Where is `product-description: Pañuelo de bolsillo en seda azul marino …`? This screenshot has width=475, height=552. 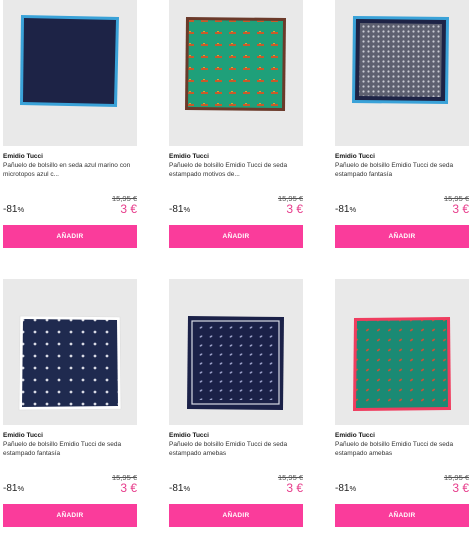 product-description: Pañuelo de bolsillo en seda azul marino … is located at coordinates (70, 170).